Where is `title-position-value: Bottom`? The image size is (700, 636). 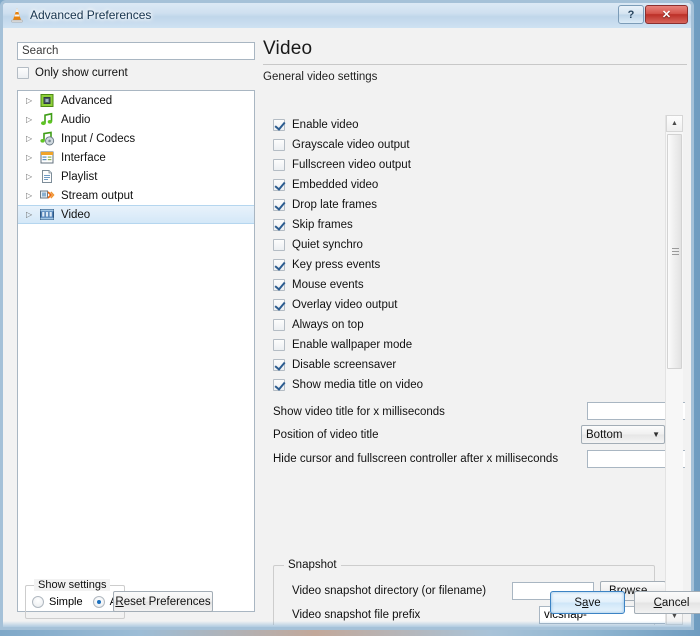 title-position-value: Bottom is located at coordinates (604, 434).